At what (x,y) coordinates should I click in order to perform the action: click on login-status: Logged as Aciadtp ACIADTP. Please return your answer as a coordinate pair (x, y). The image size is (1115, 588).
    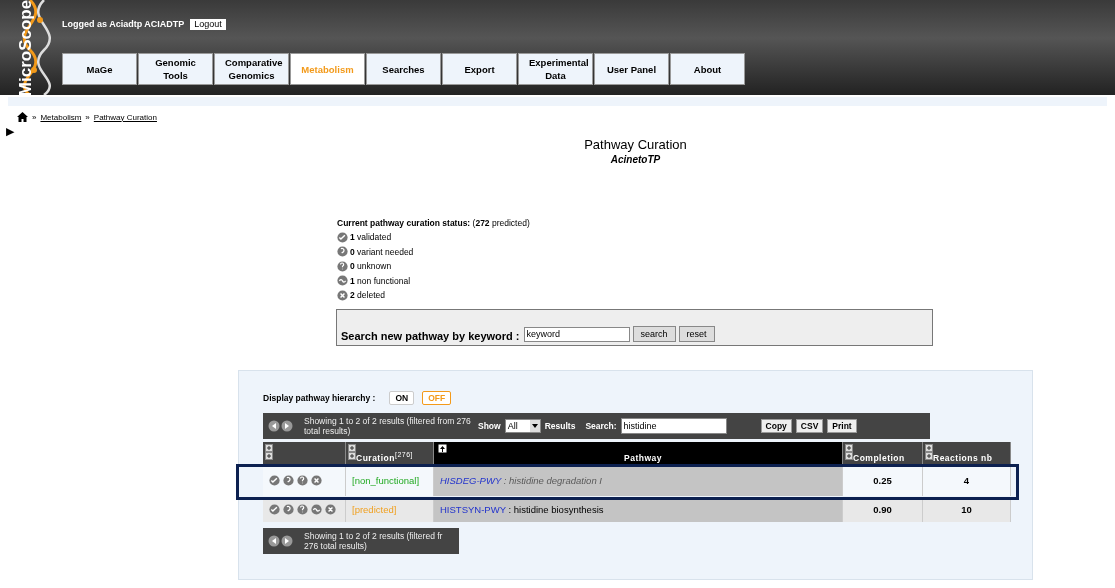
    Looking at the image, I should click on (123, 24).